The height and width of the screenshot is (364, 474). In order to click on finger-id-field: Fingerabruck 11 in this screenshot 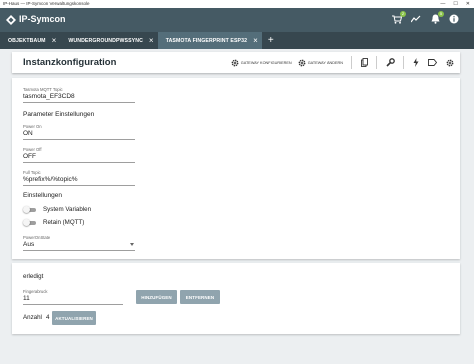, I will do `click(73, 297)`.